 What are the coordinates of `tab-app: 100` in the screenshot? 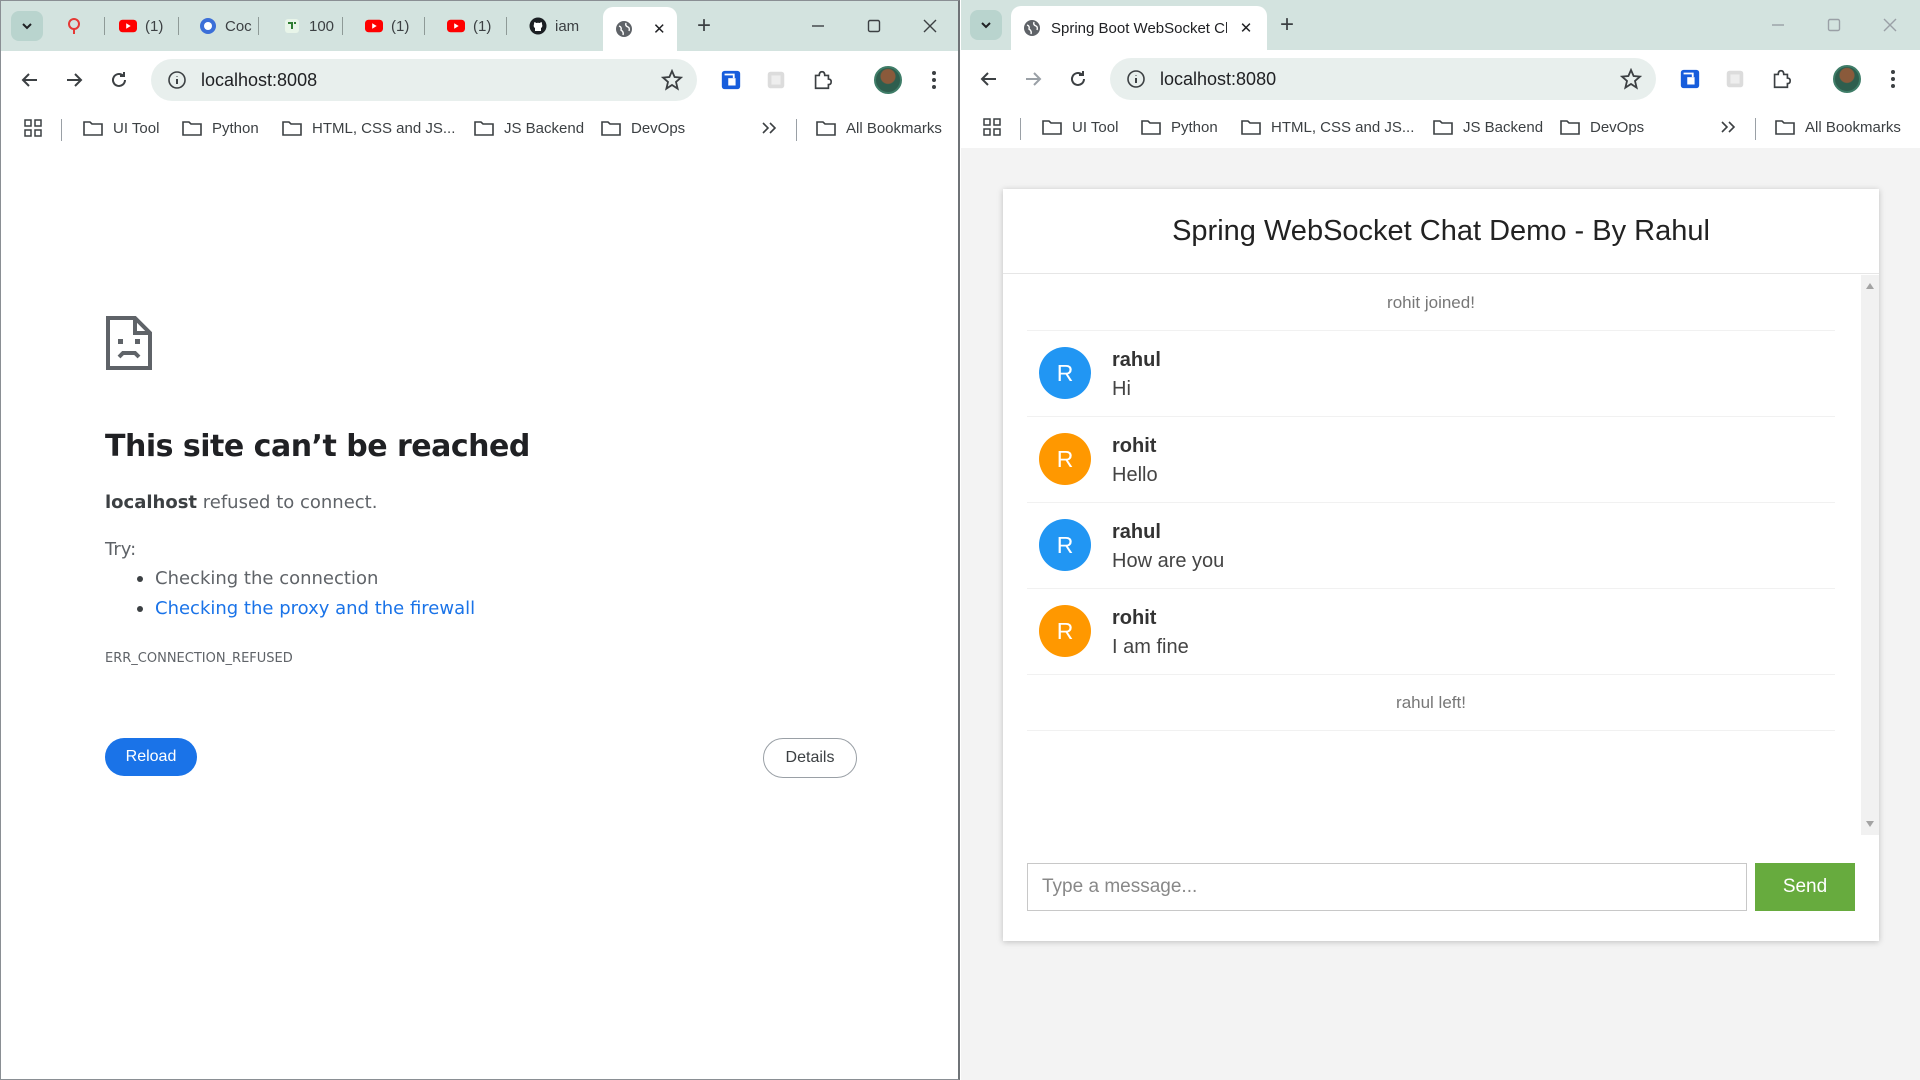 It's located at (313, 26).